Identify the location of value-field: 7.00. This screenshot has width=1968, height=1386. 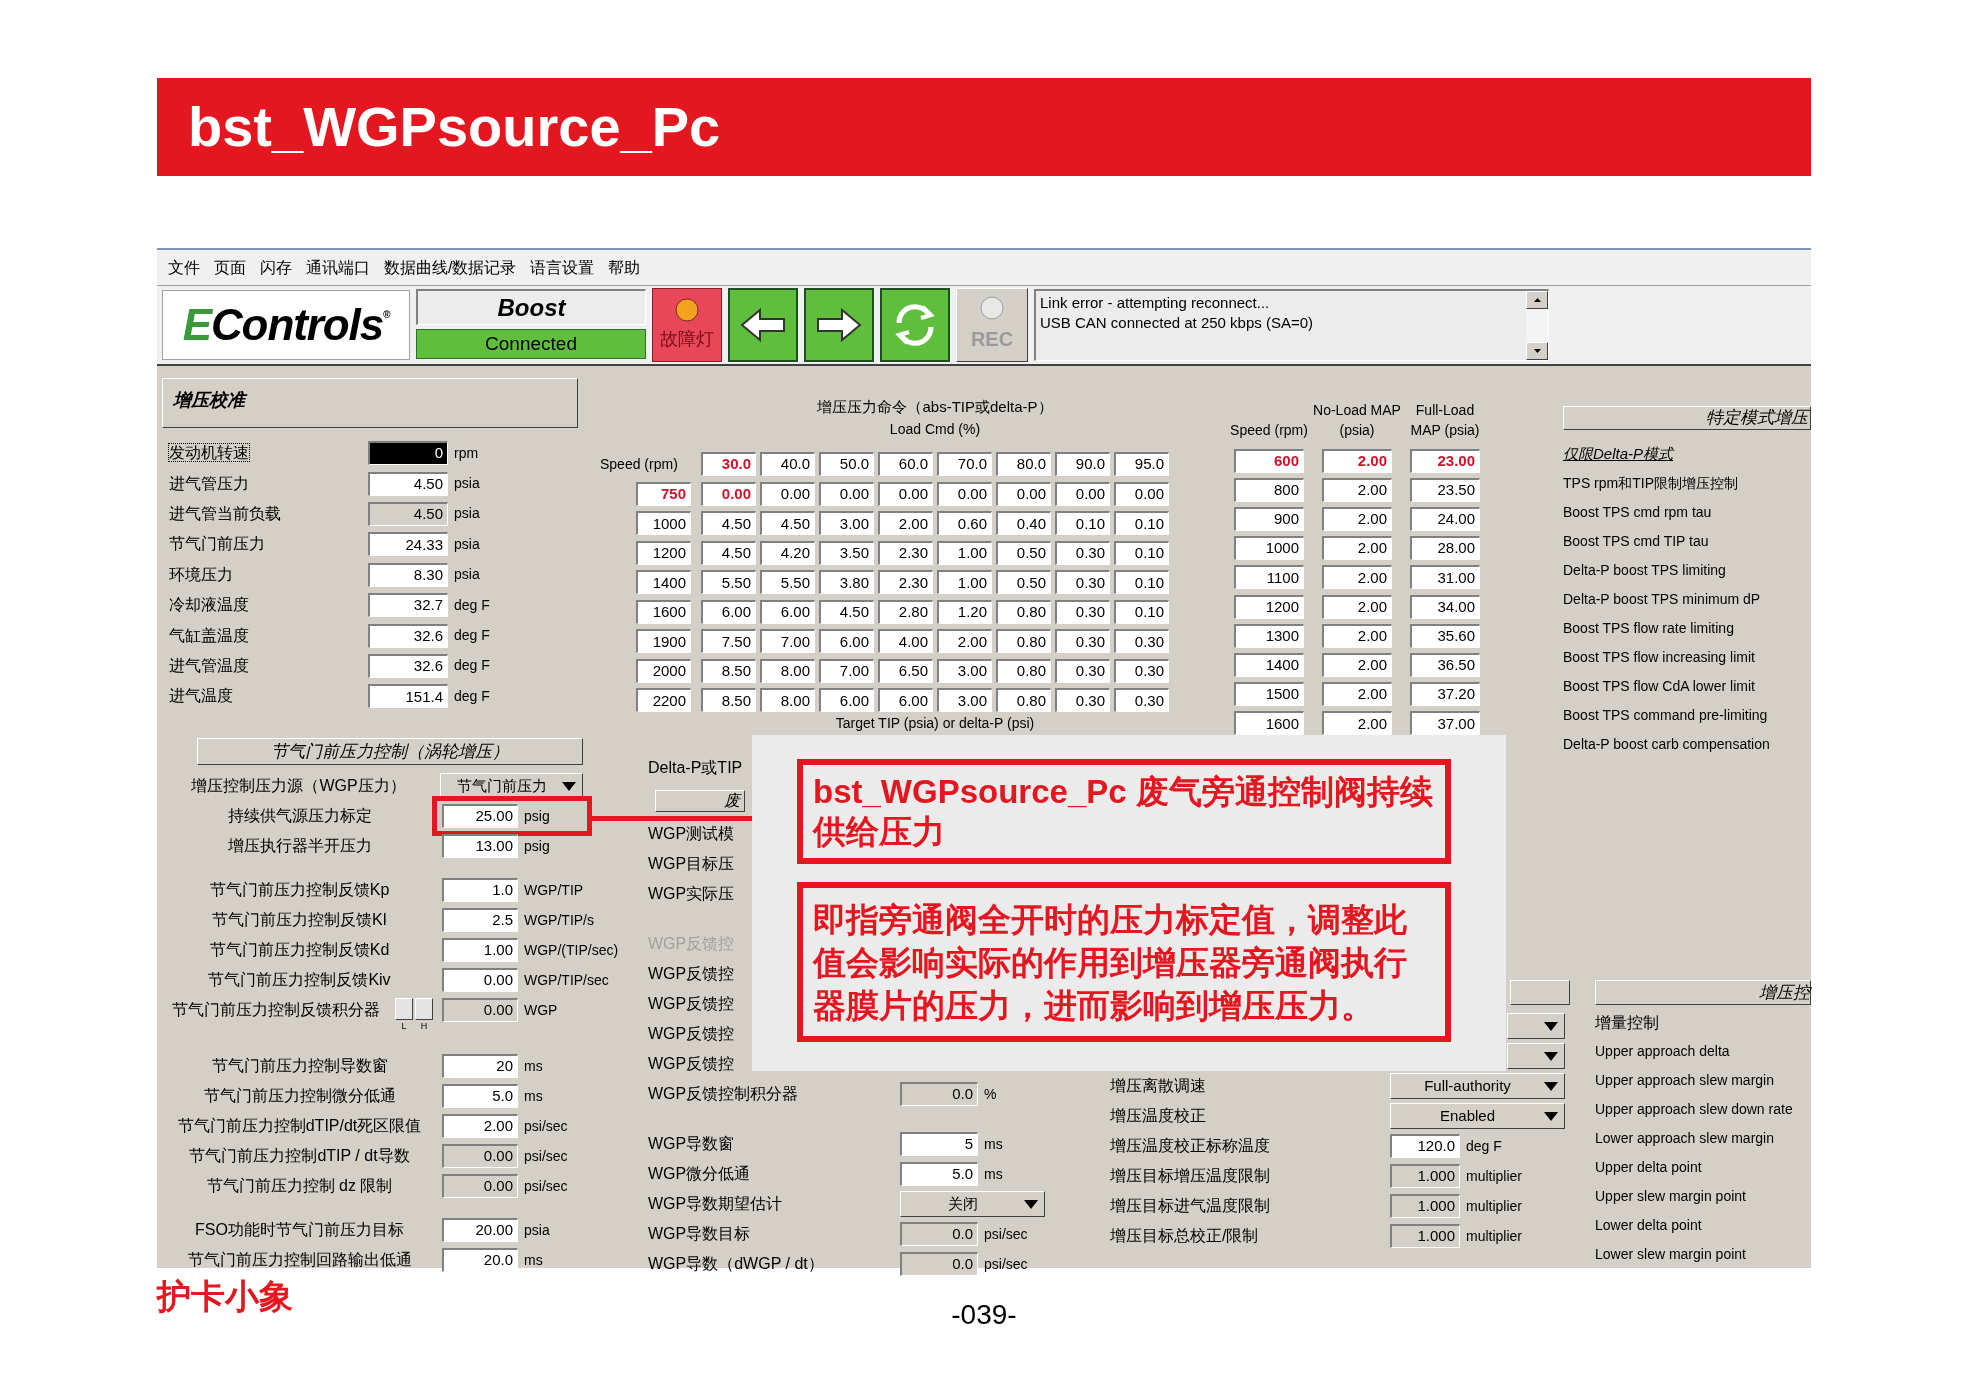
(846, 670).